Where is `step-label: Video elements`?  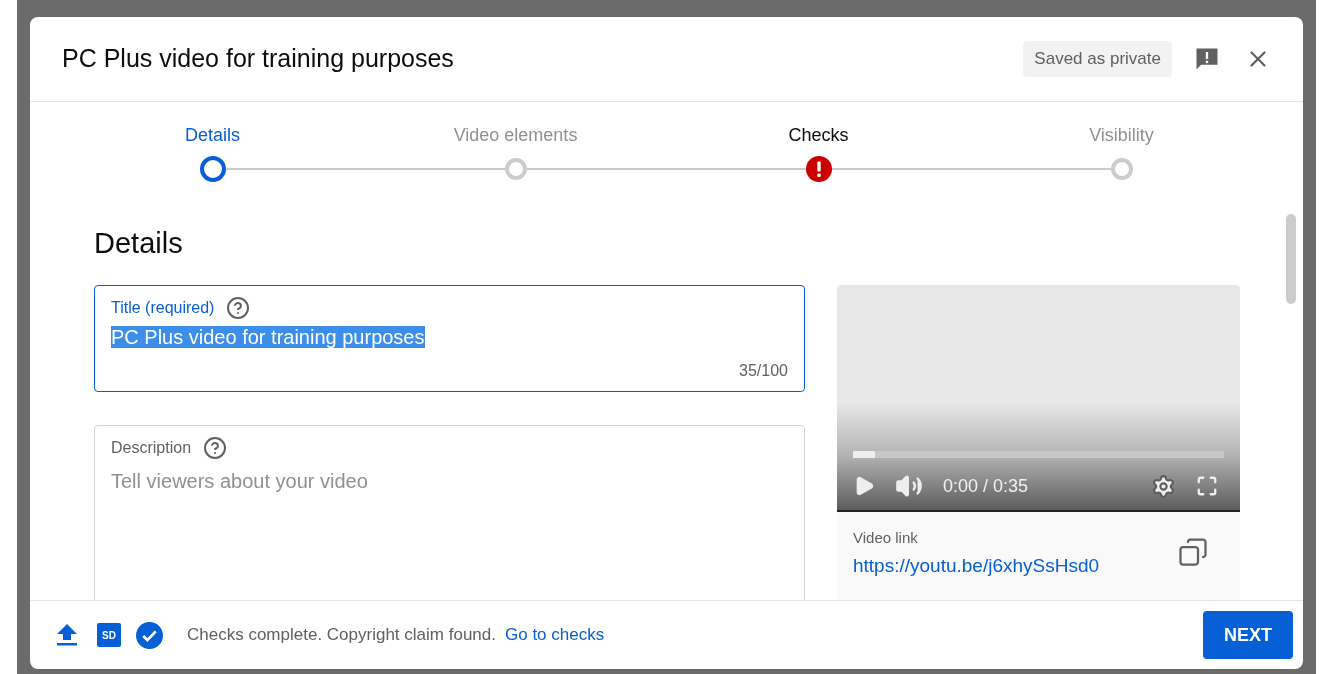
step-label: Video elements is located at coordinates (515, 135).